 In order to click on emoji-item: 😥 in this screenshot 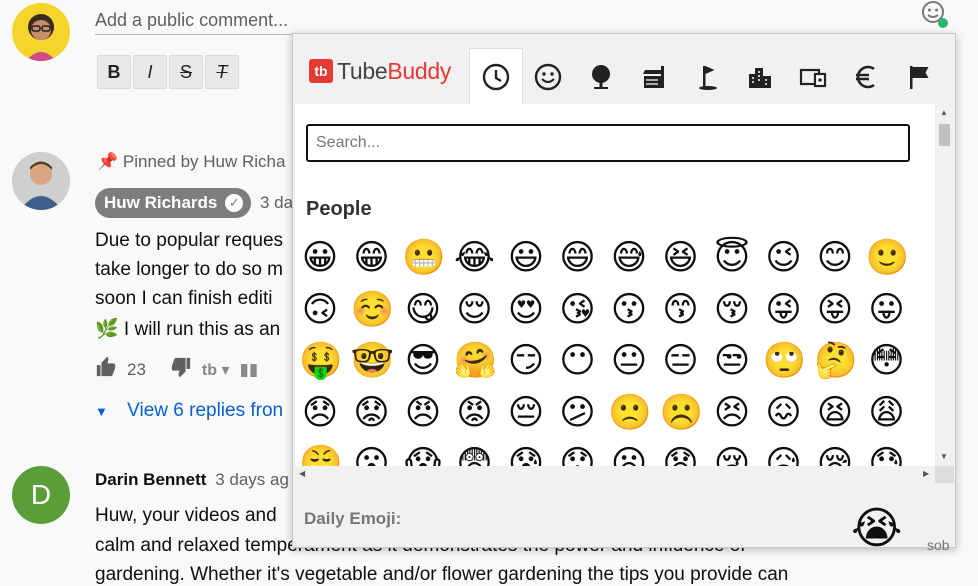, I will do `click(784, 454)`.